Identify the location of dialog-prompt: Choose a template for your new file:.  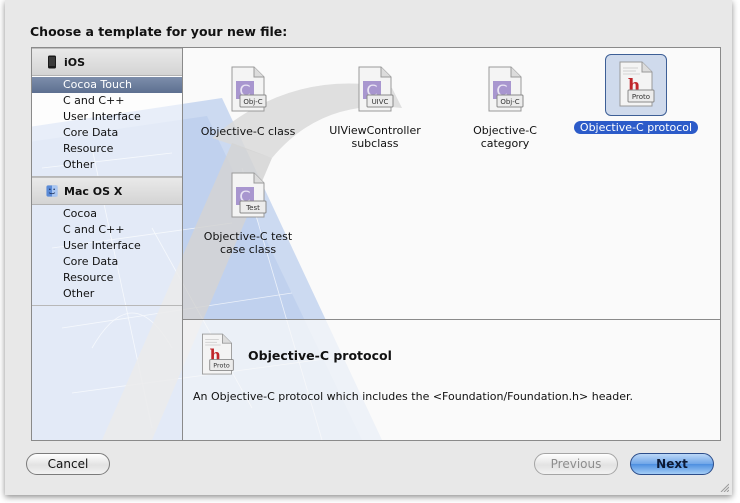
(159, 31).